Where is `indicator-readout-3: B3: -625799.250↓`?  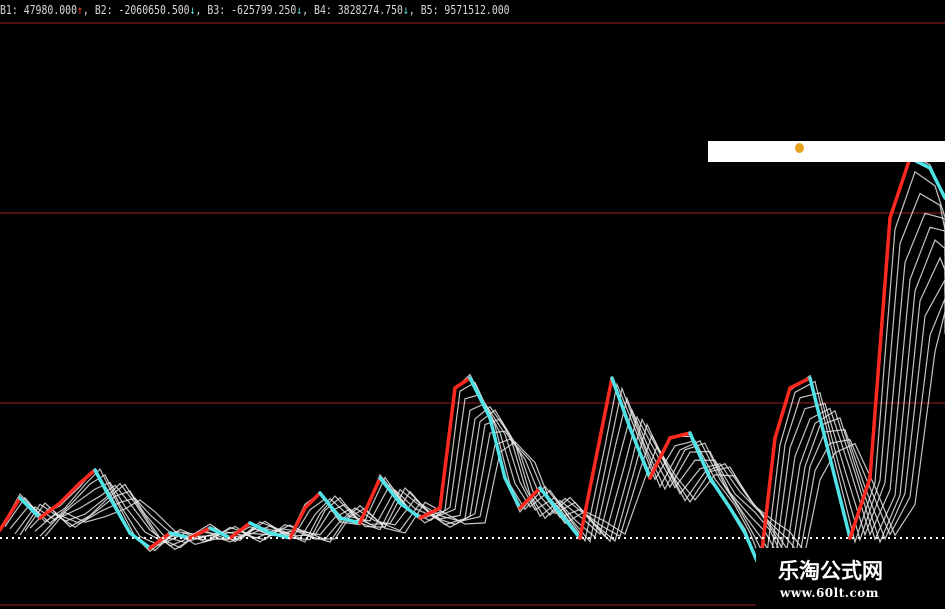 indicator-readout-3: B3: -625799.250↓ is located at coordinates (254, 10).